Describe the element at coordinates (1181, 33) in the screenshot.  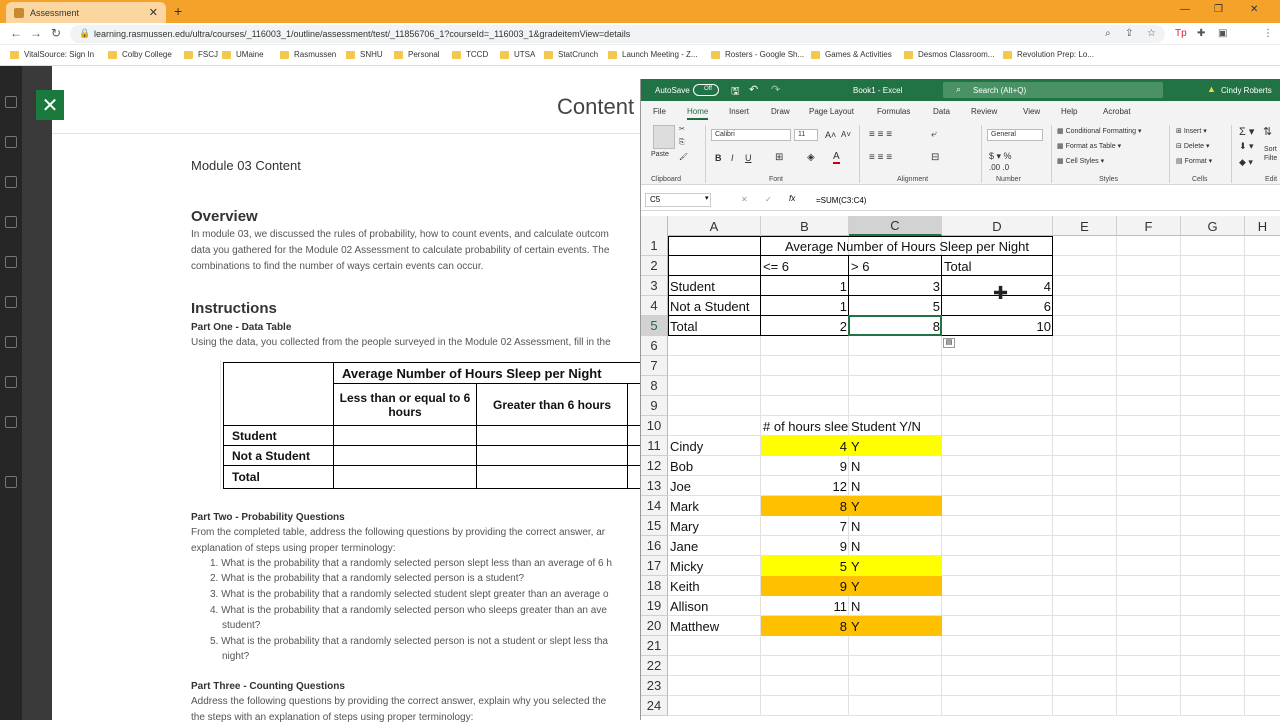
I see `extension-icon: Tp` at that location.